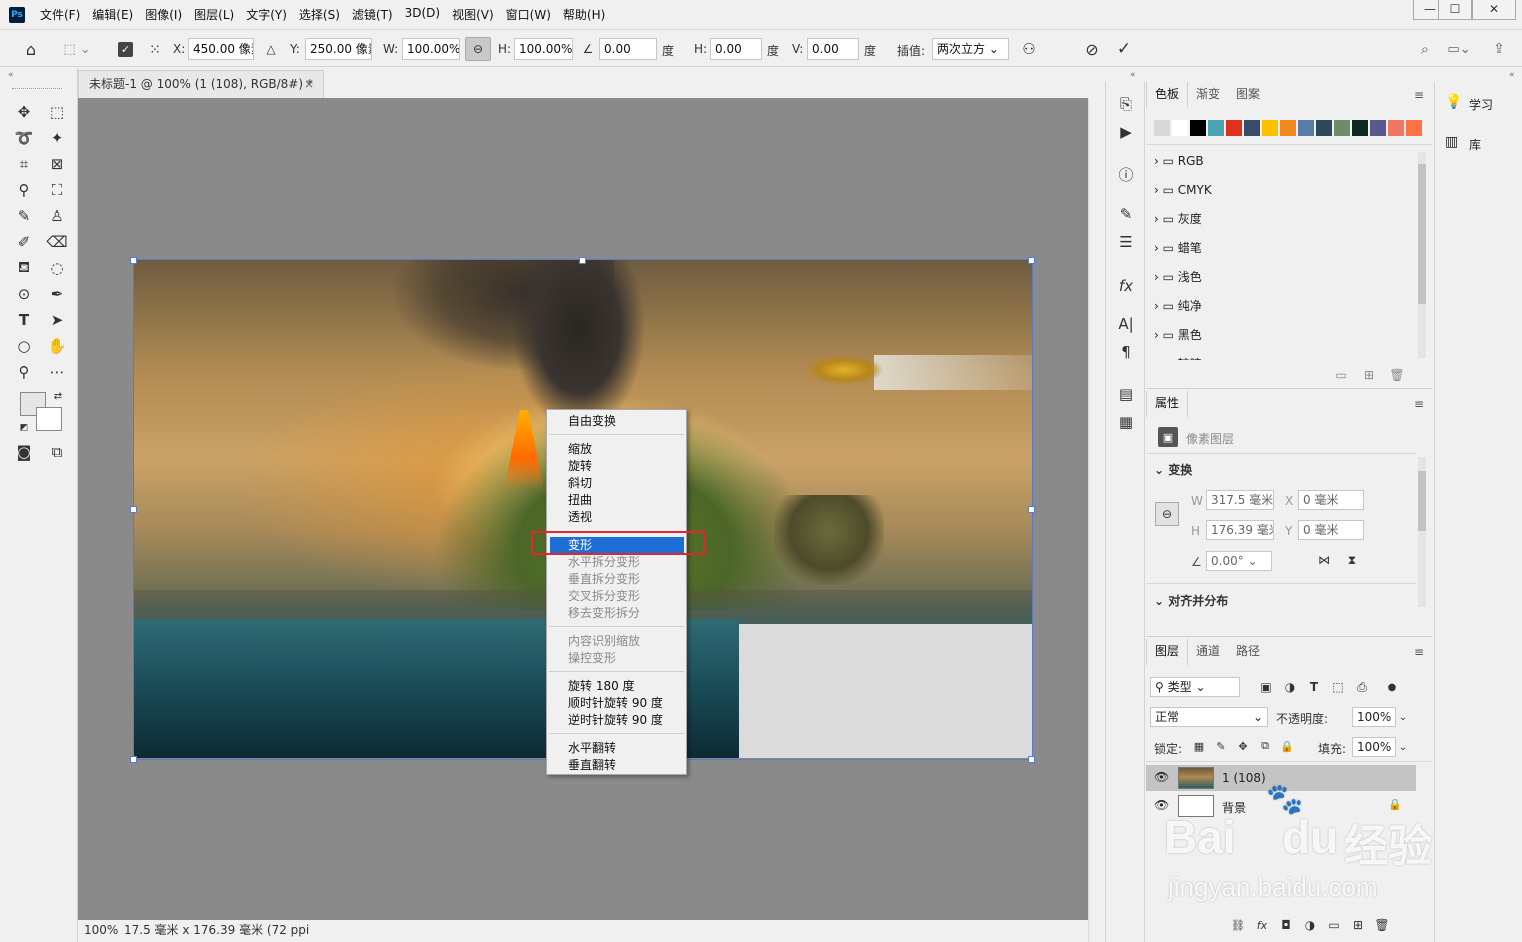 The width and height of the screenshot is (1522, 942). Describe the element at coordinates (543, 49) in the screenshot. I see `height-input: 100.00%` at that location.